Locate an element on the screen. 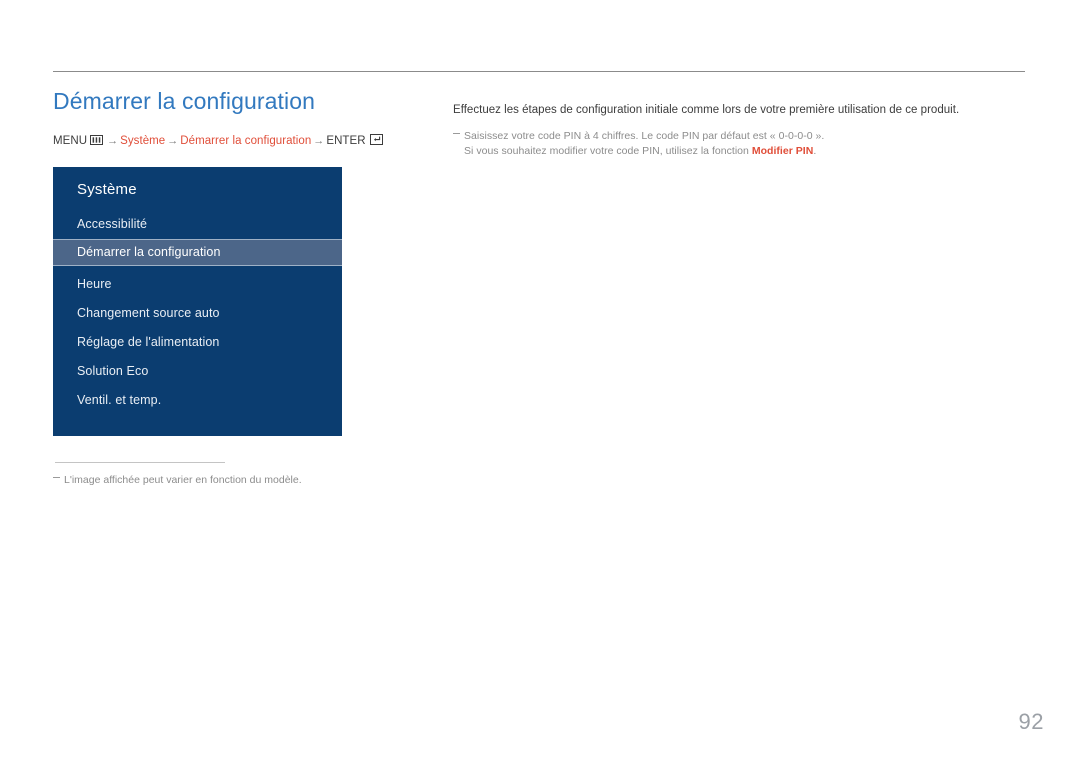 The image size is (1080, 763). osd-menu-item-heure: Heure is located at coordinates (197, 284).